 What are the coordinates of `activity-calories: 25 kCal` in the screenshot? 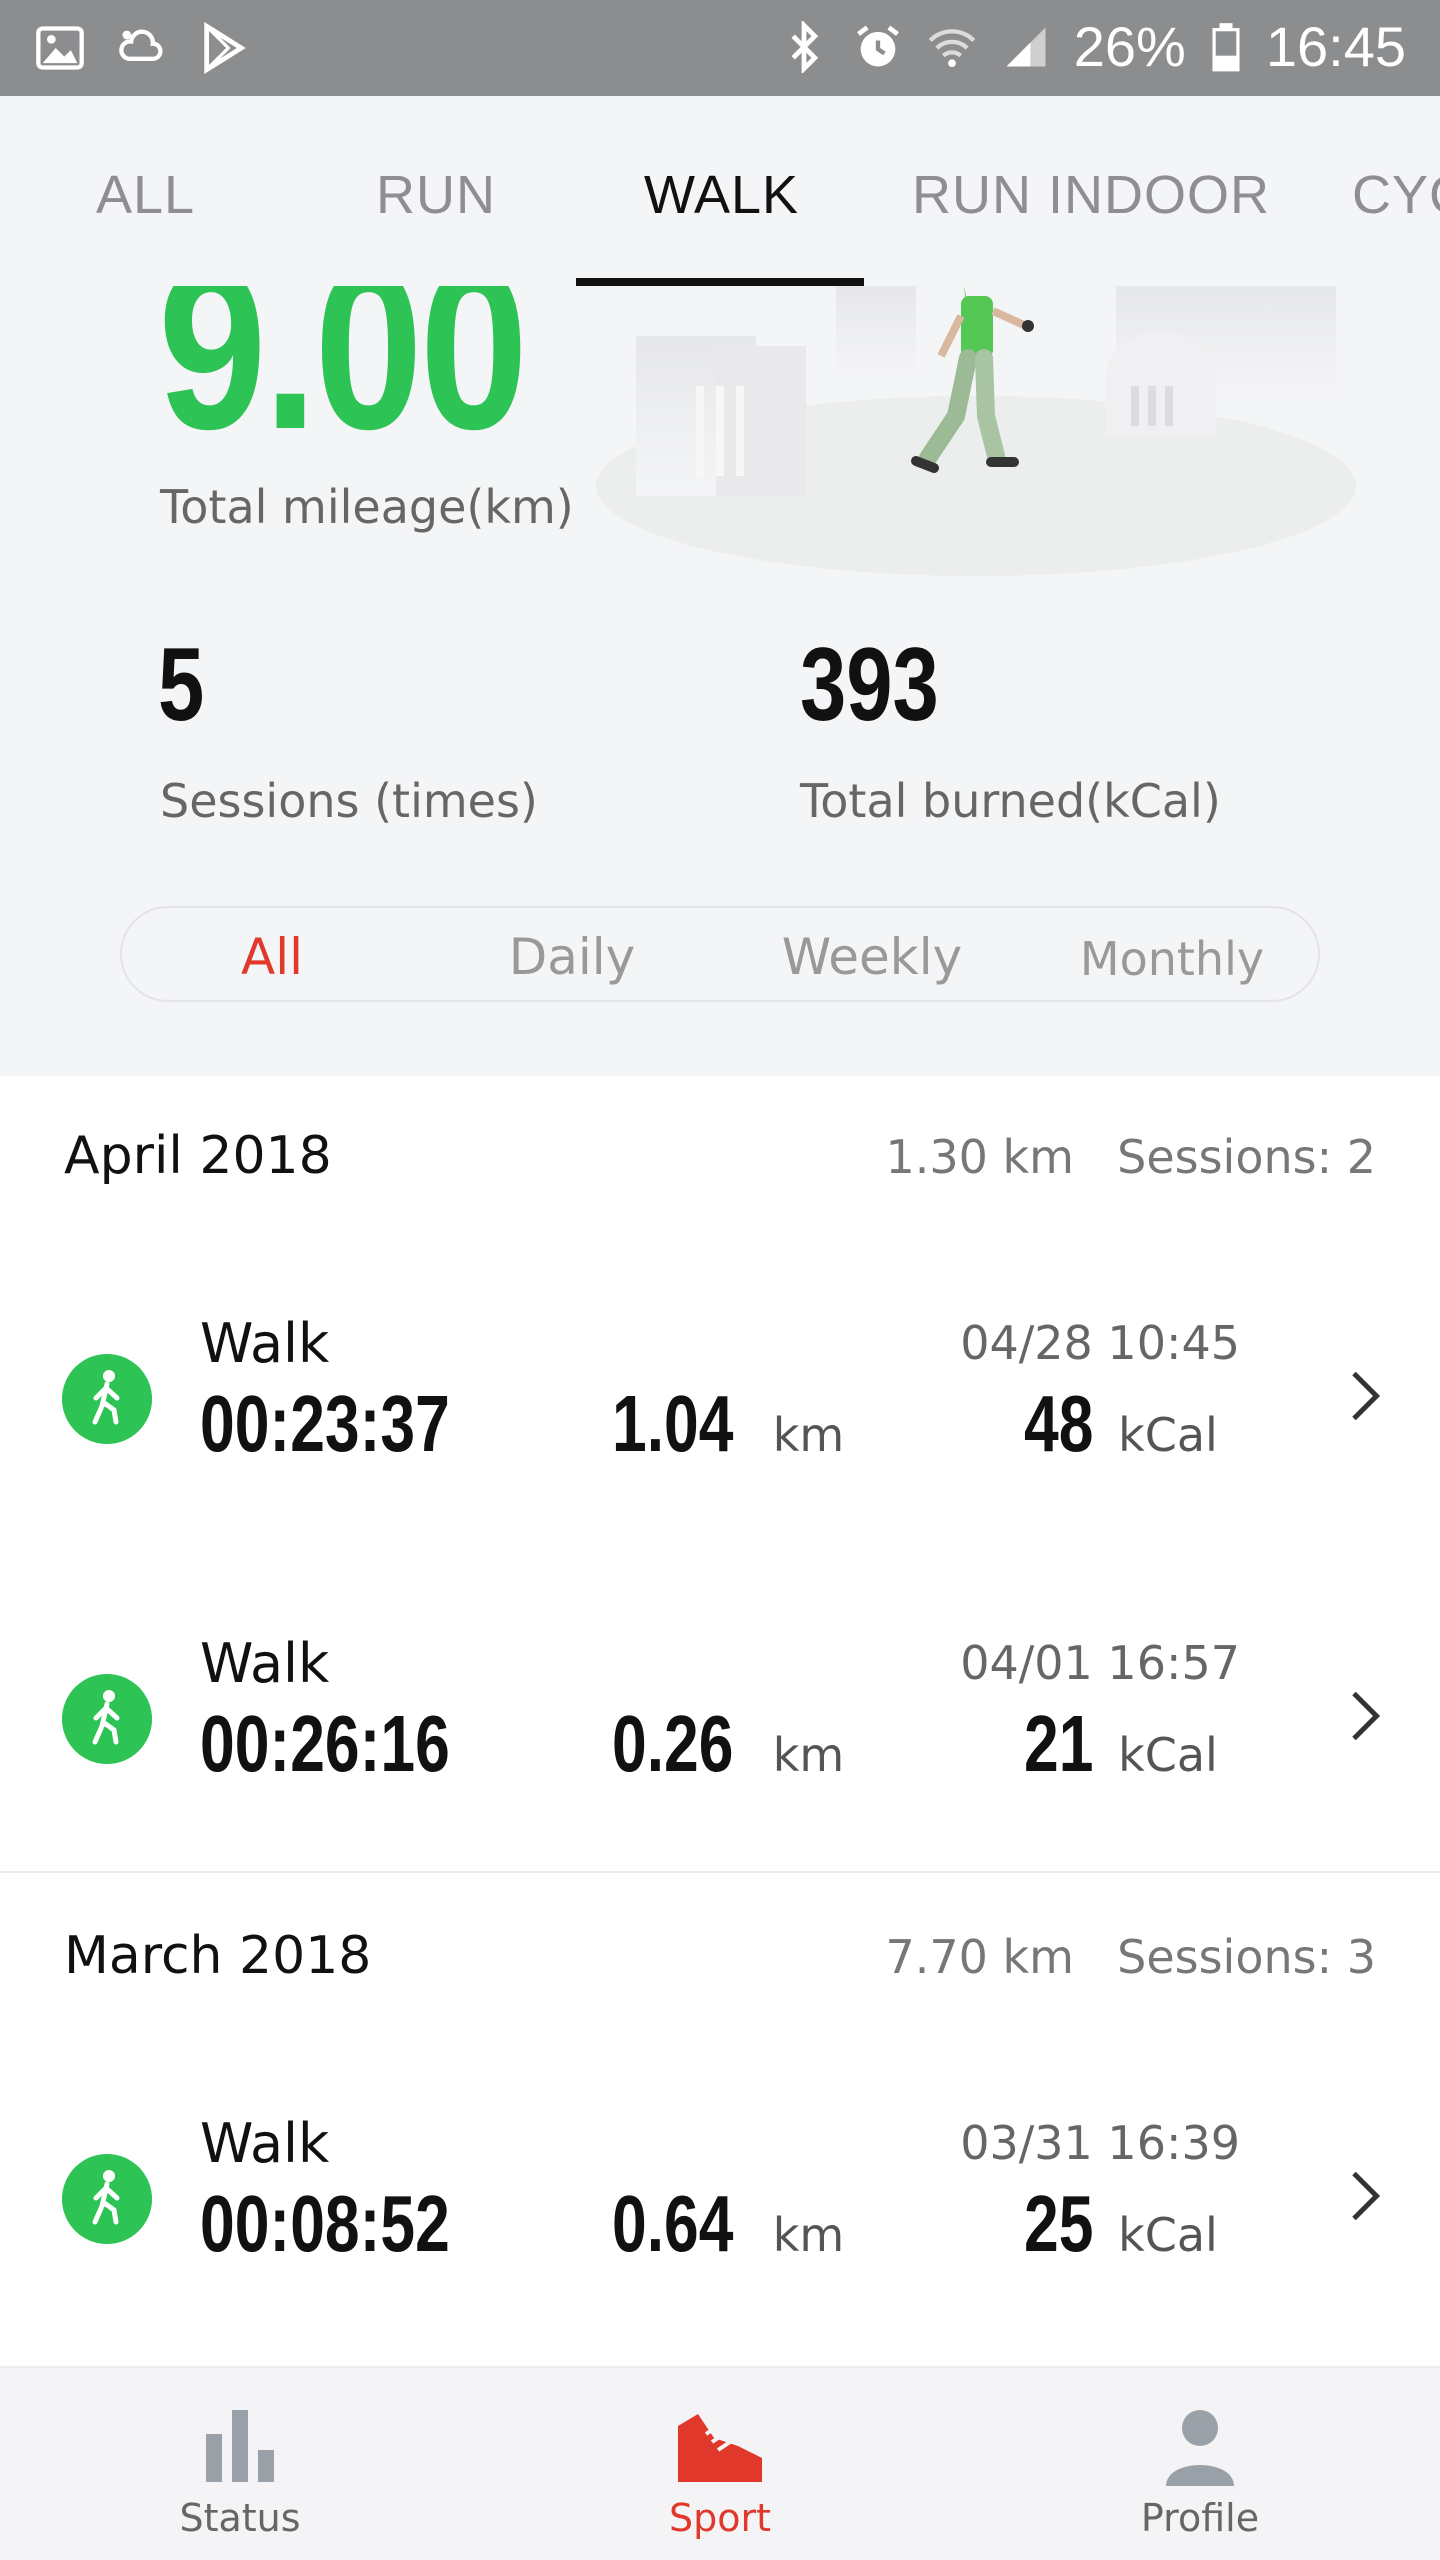 It's located at (1121, 2224).